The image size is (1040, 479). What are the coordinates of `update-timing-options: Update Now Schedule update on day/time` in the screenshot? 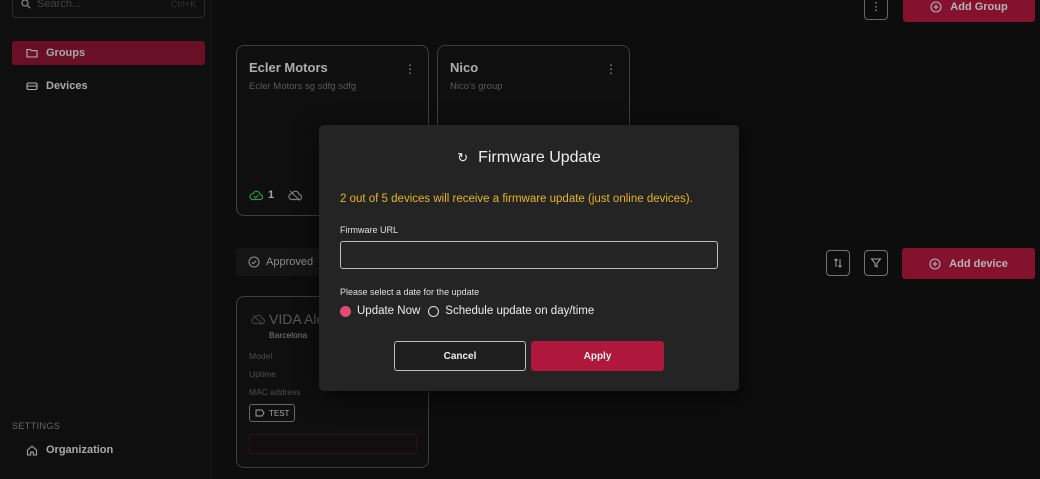 It's located at (471, 311).